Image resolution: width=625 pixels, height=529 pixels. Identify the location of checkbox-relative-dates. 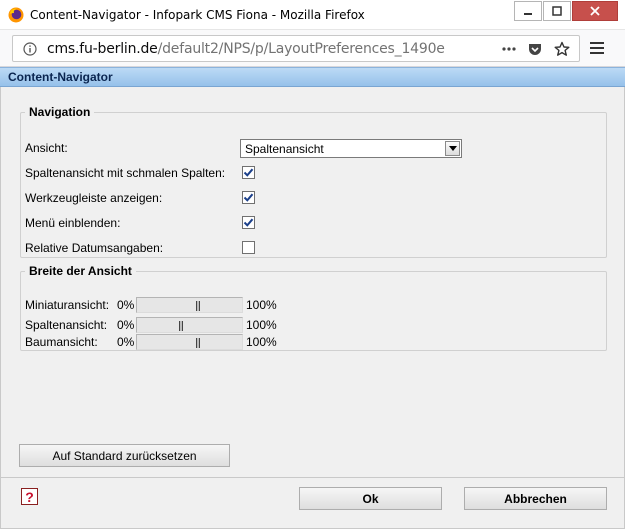
(248, 247).